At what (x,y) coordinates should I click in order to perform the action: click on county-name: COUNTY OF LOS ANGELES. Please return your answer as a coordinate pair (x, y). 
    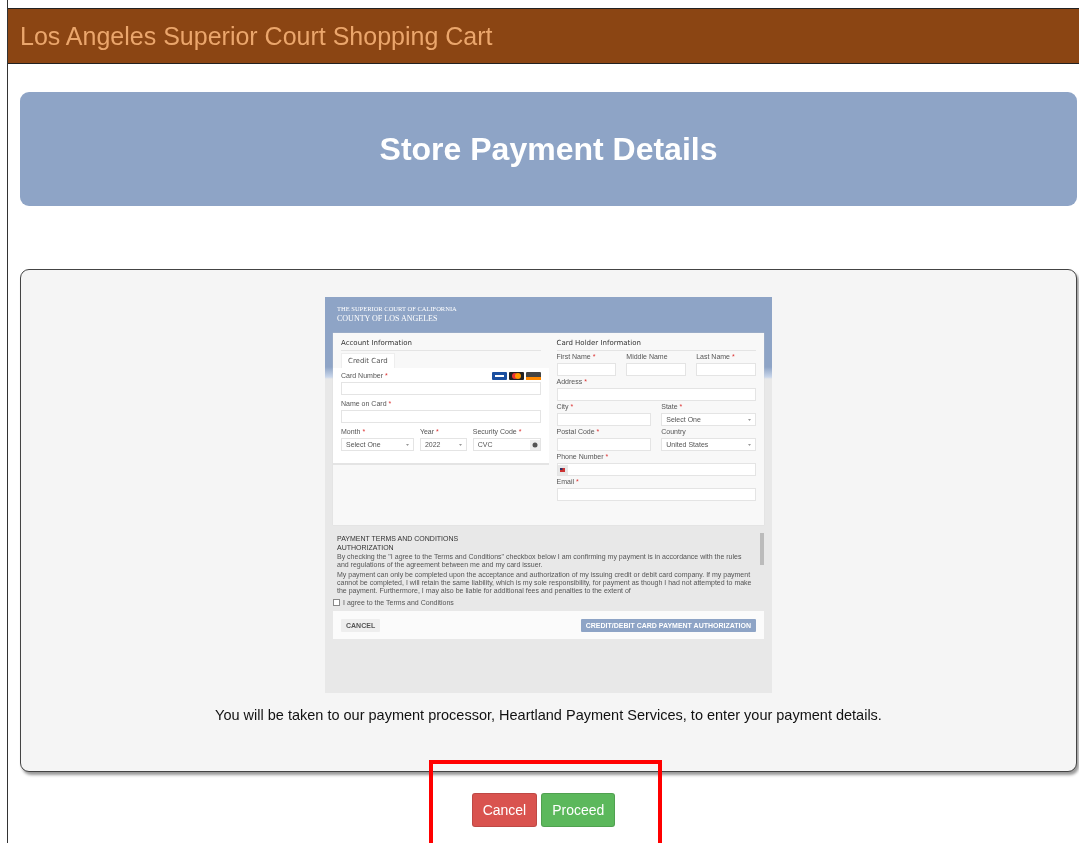
    Looking at the image, I should click on (388, 318).